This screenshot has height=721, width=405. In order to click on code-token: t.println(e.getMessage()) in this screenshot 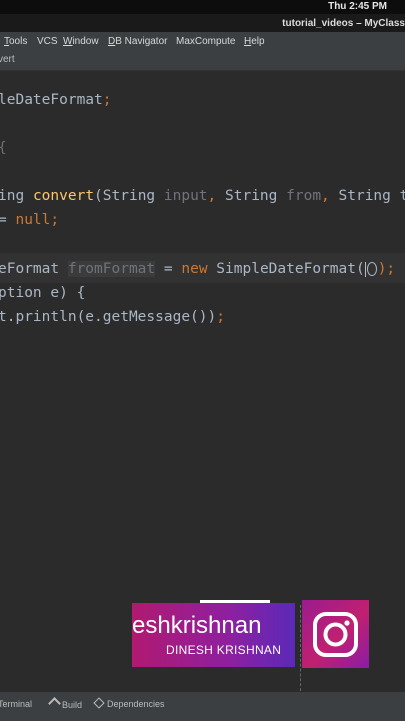, I will do `click(108, 317)`.